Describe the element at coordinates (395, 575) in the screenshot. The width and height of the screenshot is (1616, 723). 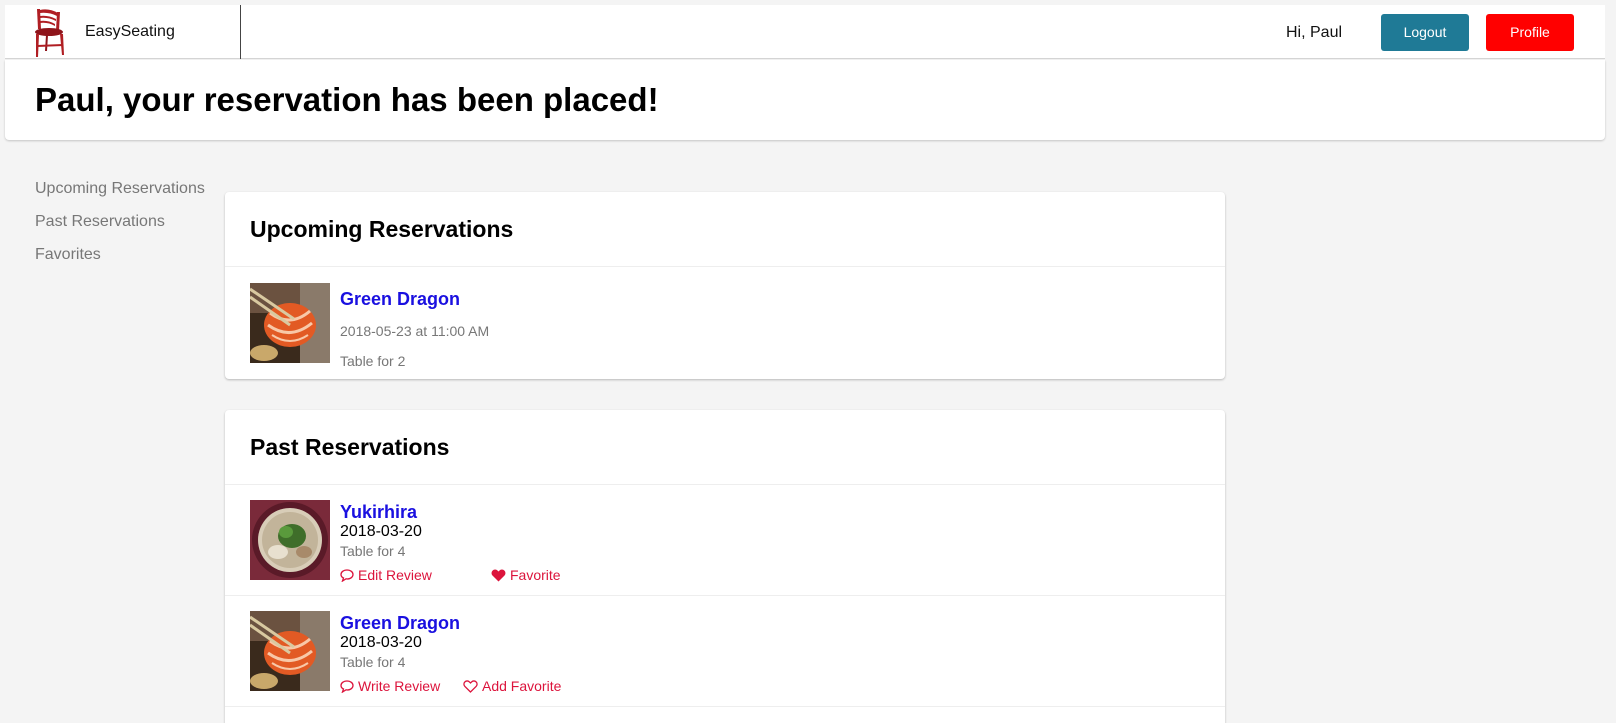
I see `review-label: Edit Review` at that location.